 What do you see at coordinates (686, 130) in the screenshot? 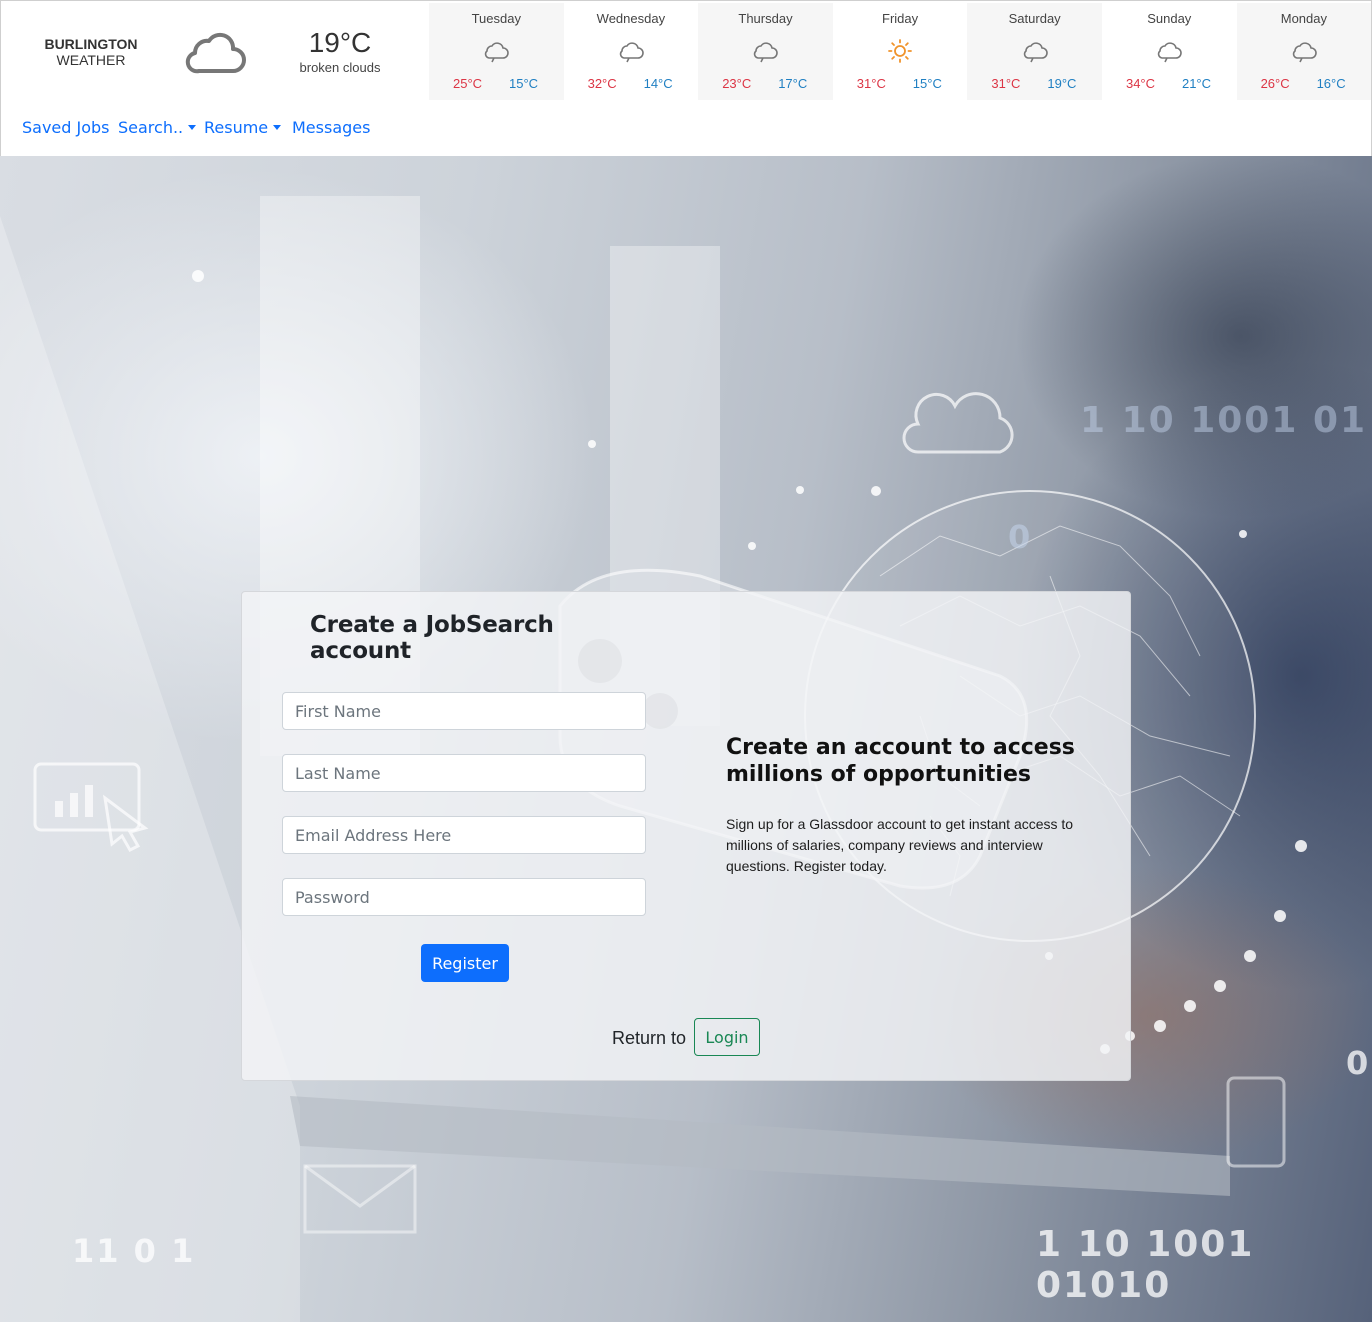
I see `main-navbar: Saved Jobs Search.. Resume Messages` at bounding box center [686, 130].